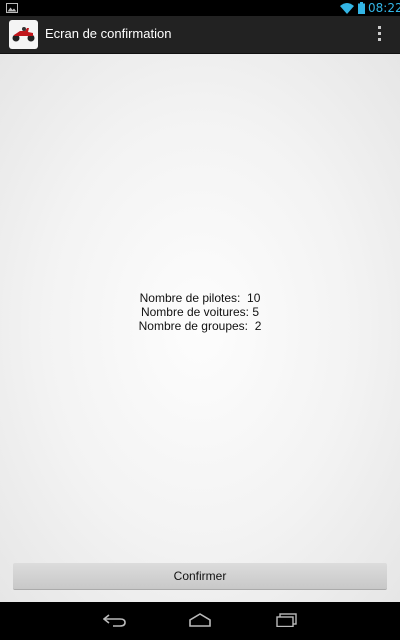 The height and width of the screenshot is (640, 400). What do you see at coordinates (193, 326) in the screenshot?
I see `groups-label: Nombre de groupes:` at bounding box center [193, 326].